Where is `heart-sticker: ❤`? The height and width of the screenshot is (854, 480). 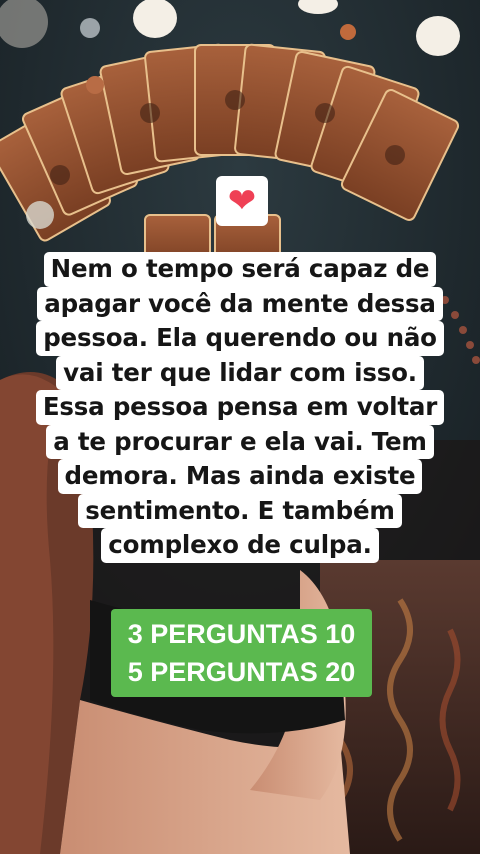
heart-sticker: ❤ is located at coordinates (242, 201).